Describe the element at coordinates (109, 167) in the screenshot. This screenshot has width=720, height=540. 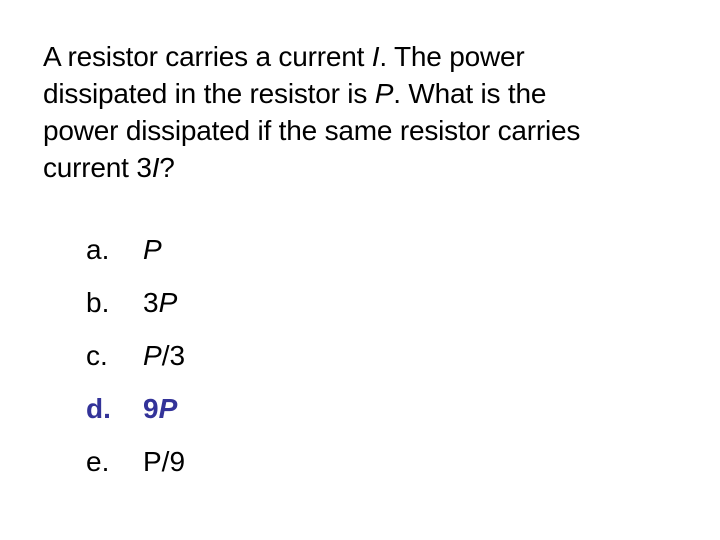
I see `question-line-4: current 3I?` at that location.